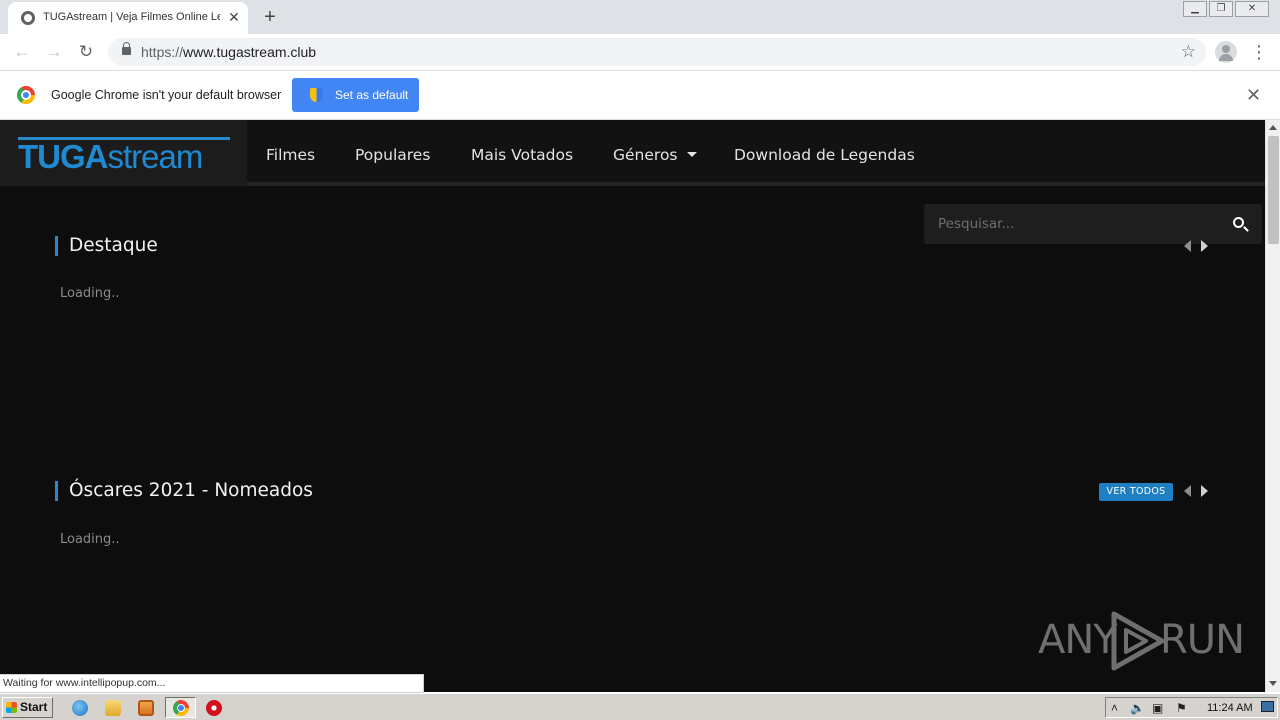  What do you see at coordinates (80, 708) in the screenshot?
I see `internet-explorer-icon` at bounding box center [80, 708].